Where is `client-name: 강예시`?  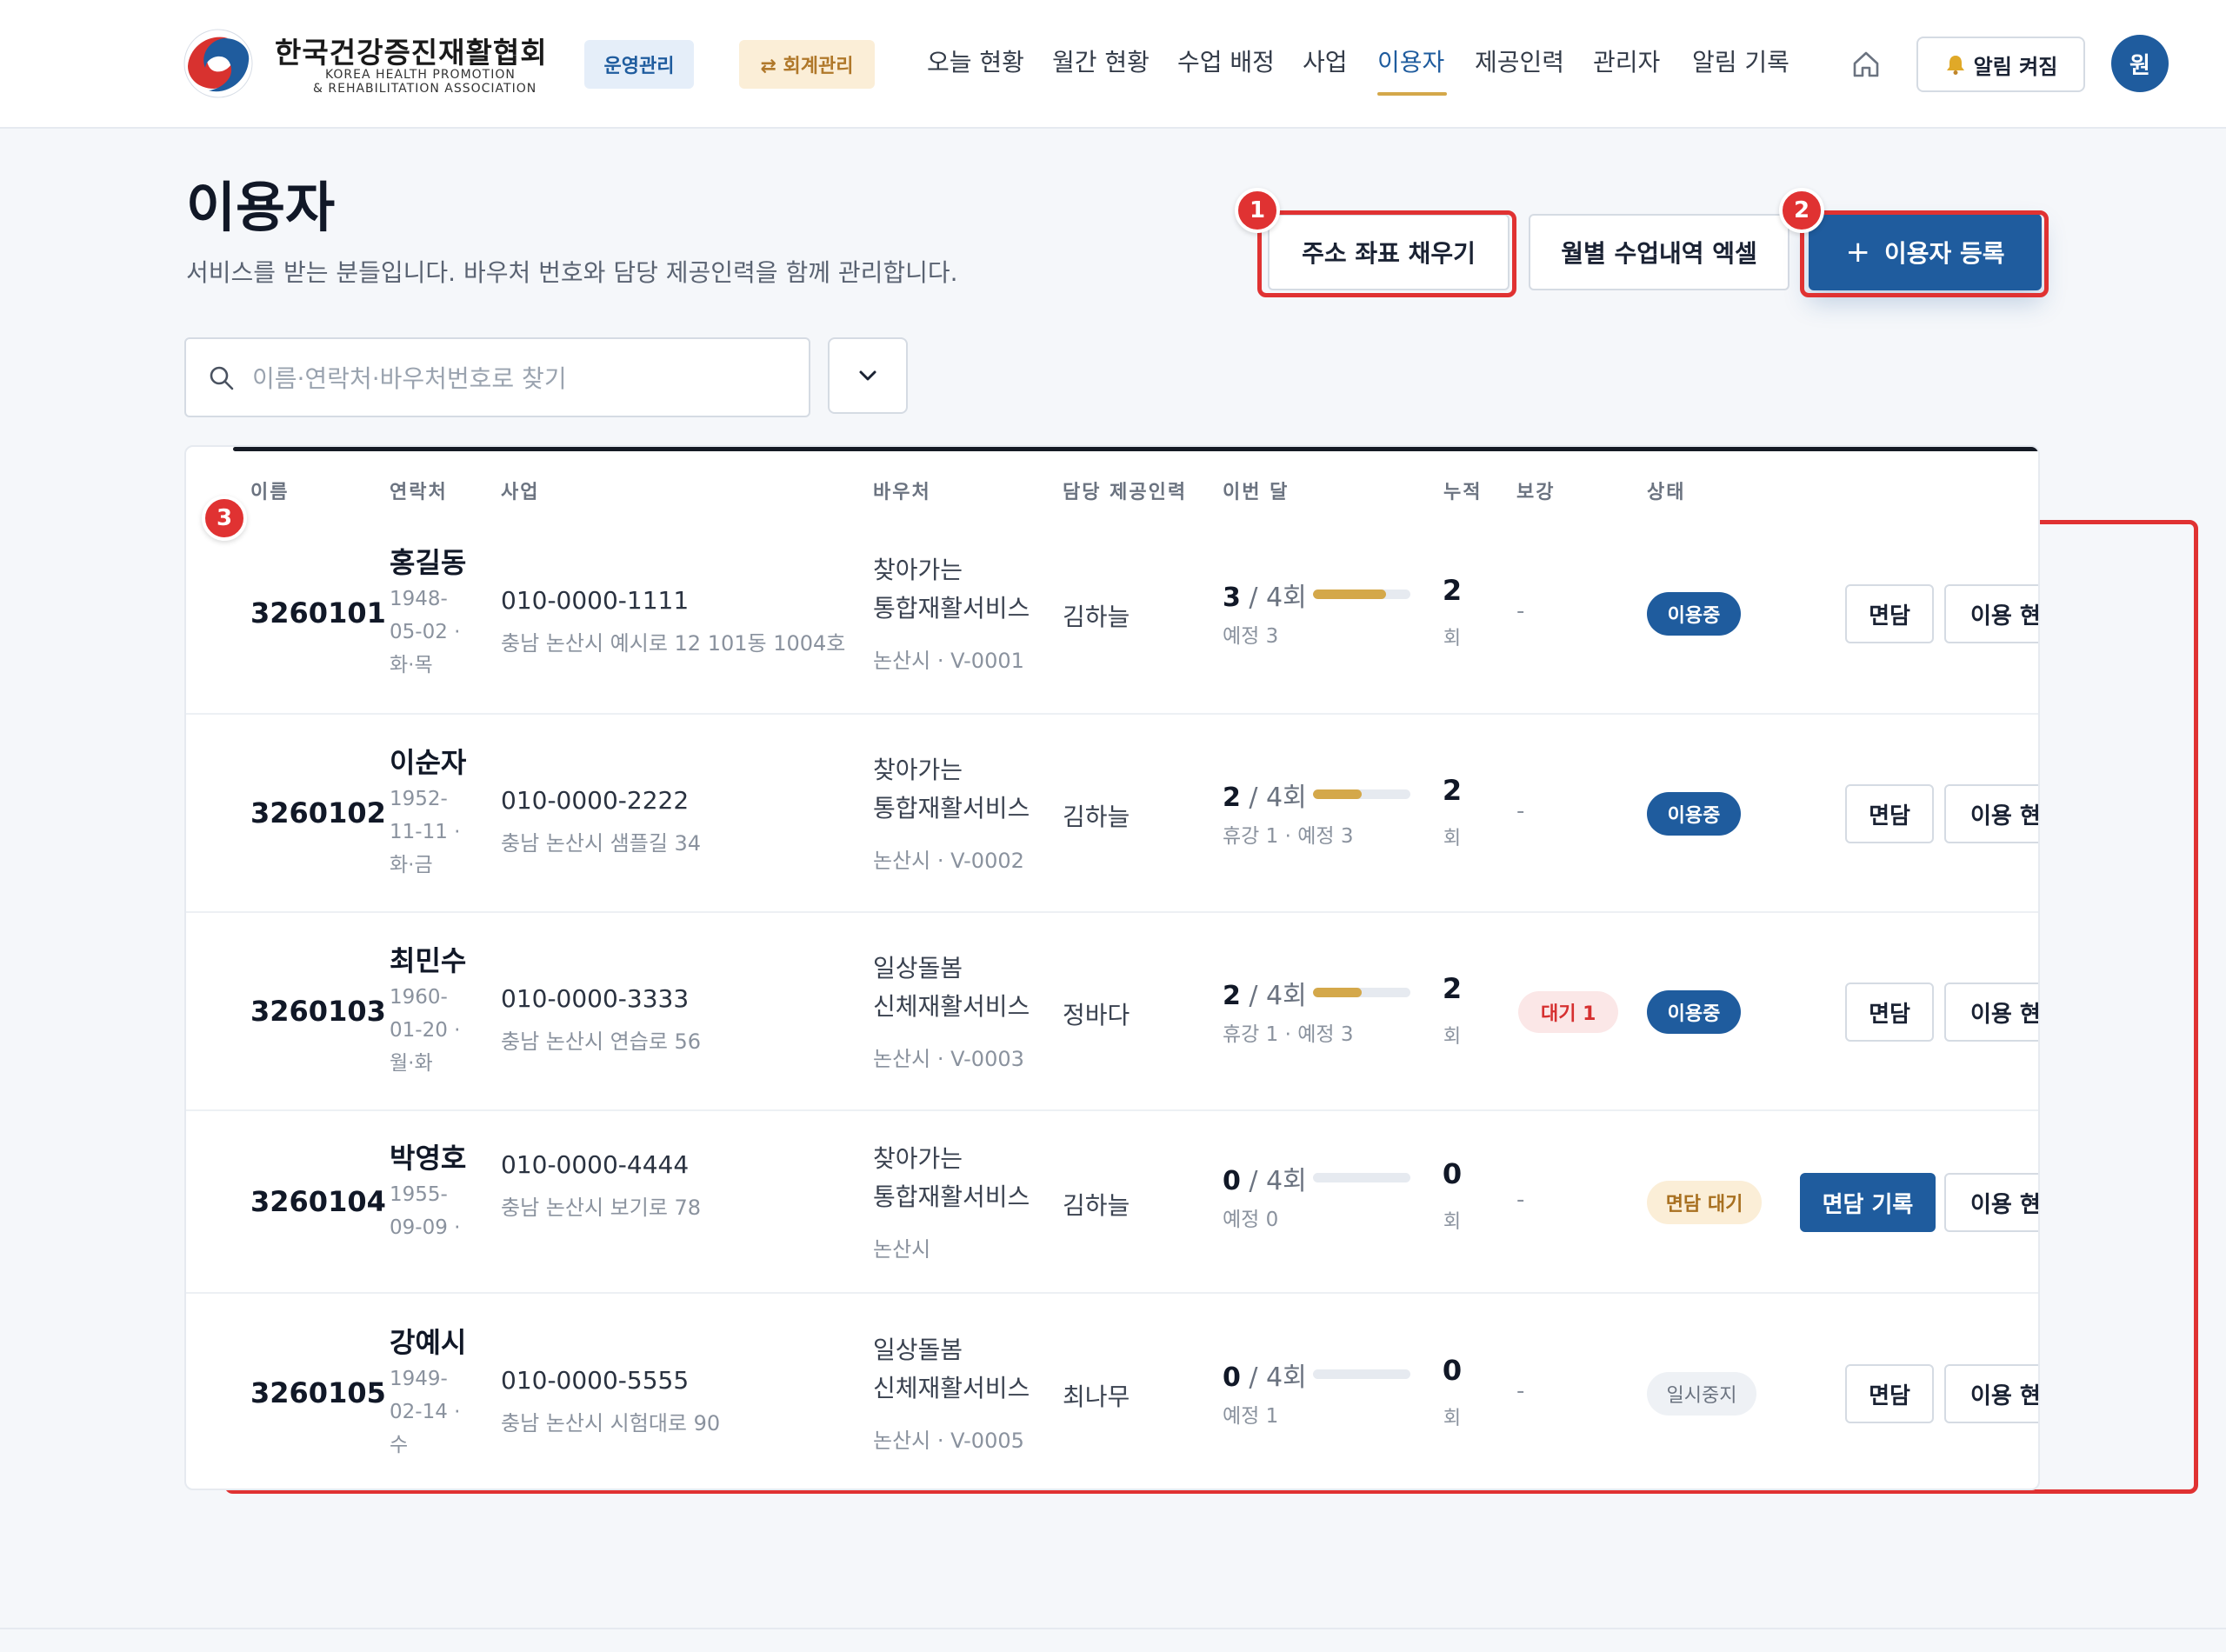
client-name: 강예시 is located at coordinates (428, 1341).